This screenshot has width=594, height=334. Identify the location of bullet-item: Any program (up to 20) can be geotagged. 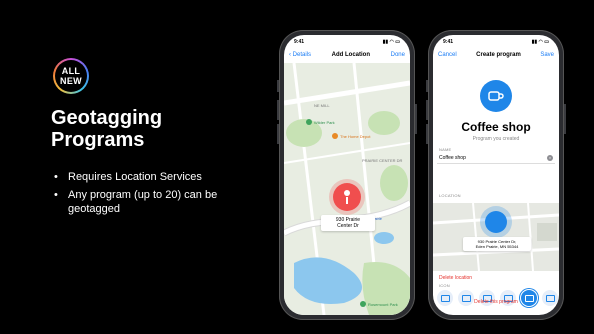
(146, 202).